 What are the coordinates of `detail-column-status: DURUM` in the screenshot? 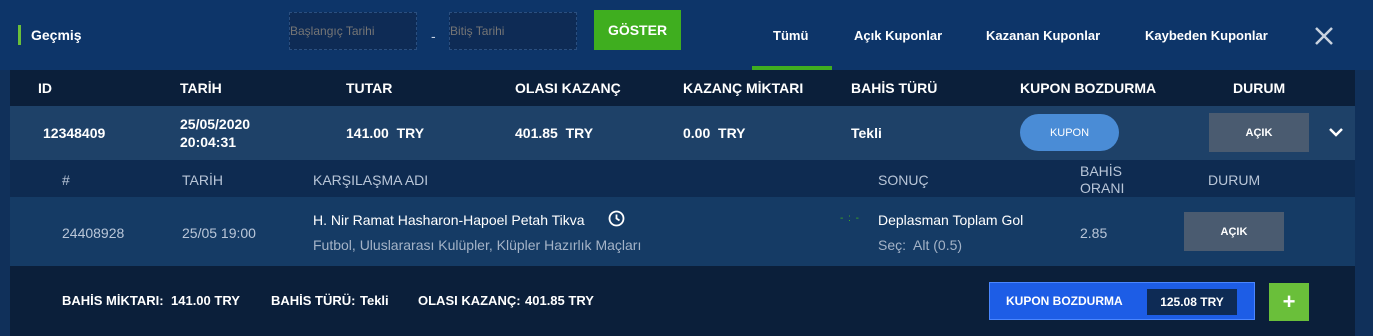 It's located at (1234, 180).